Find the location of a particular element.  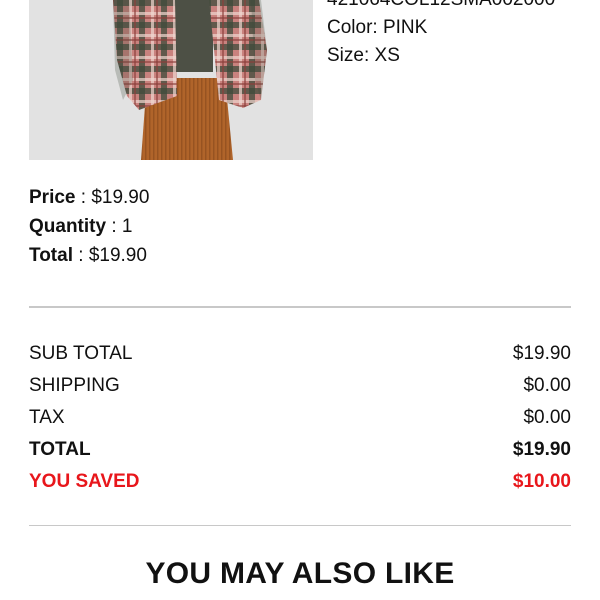

color-label: Color: is located at coordinates (352, 27).